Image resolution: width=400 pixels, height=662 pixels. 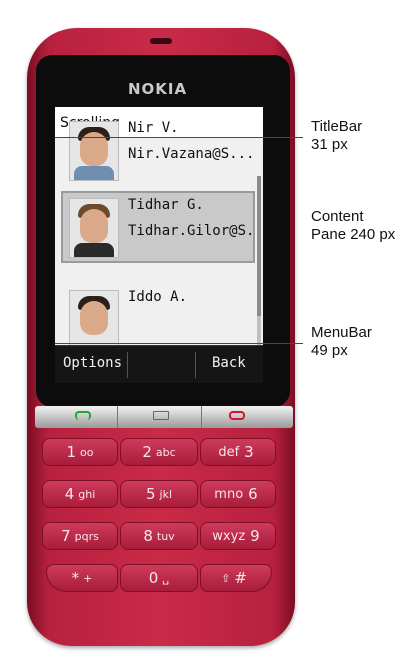 I want to click on key-3-digit: 3, so click(x=249, y=452).